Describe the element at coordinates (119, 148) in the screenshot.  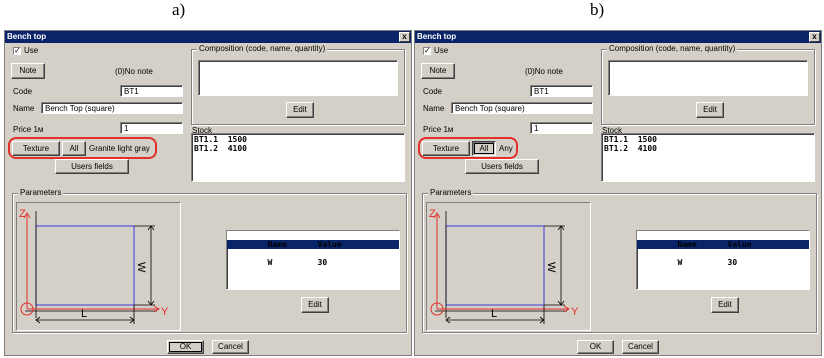
I see `texture-value: Granite light gray` at that location.